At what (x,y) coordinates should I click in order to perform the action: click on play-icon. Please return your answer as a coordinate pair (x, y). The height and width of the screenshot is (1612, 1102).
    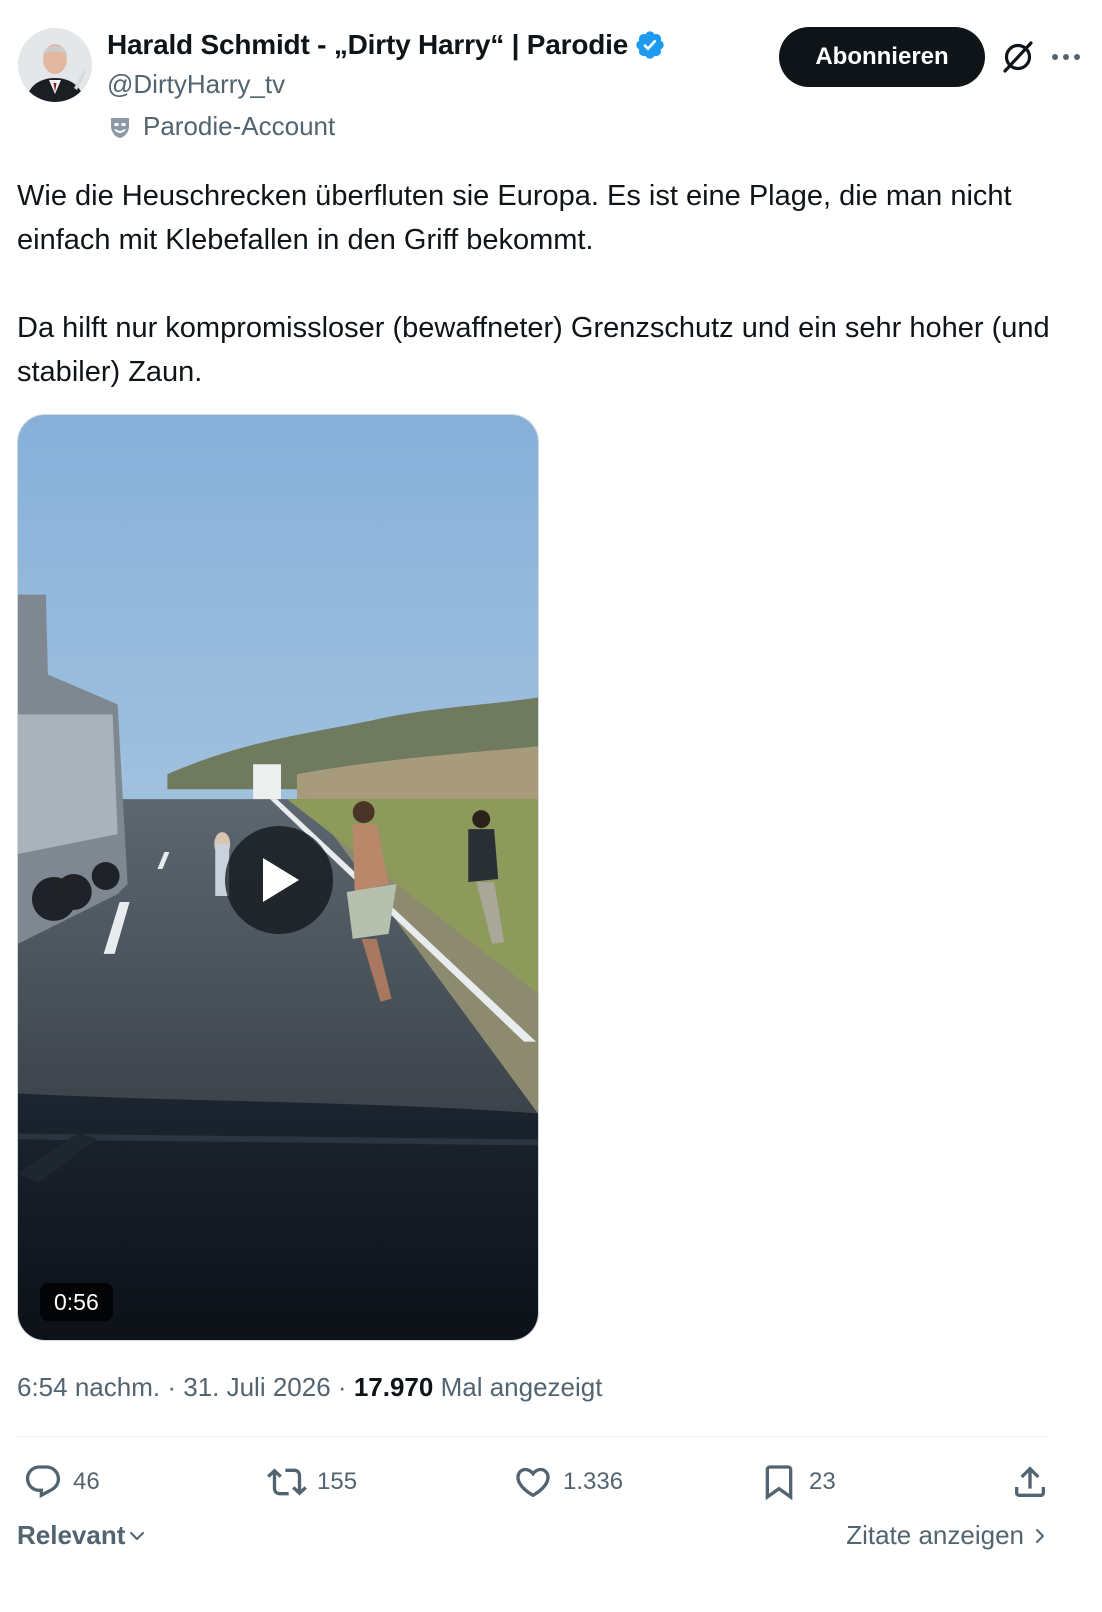
    Looking at the image, I should click on (281, 880).